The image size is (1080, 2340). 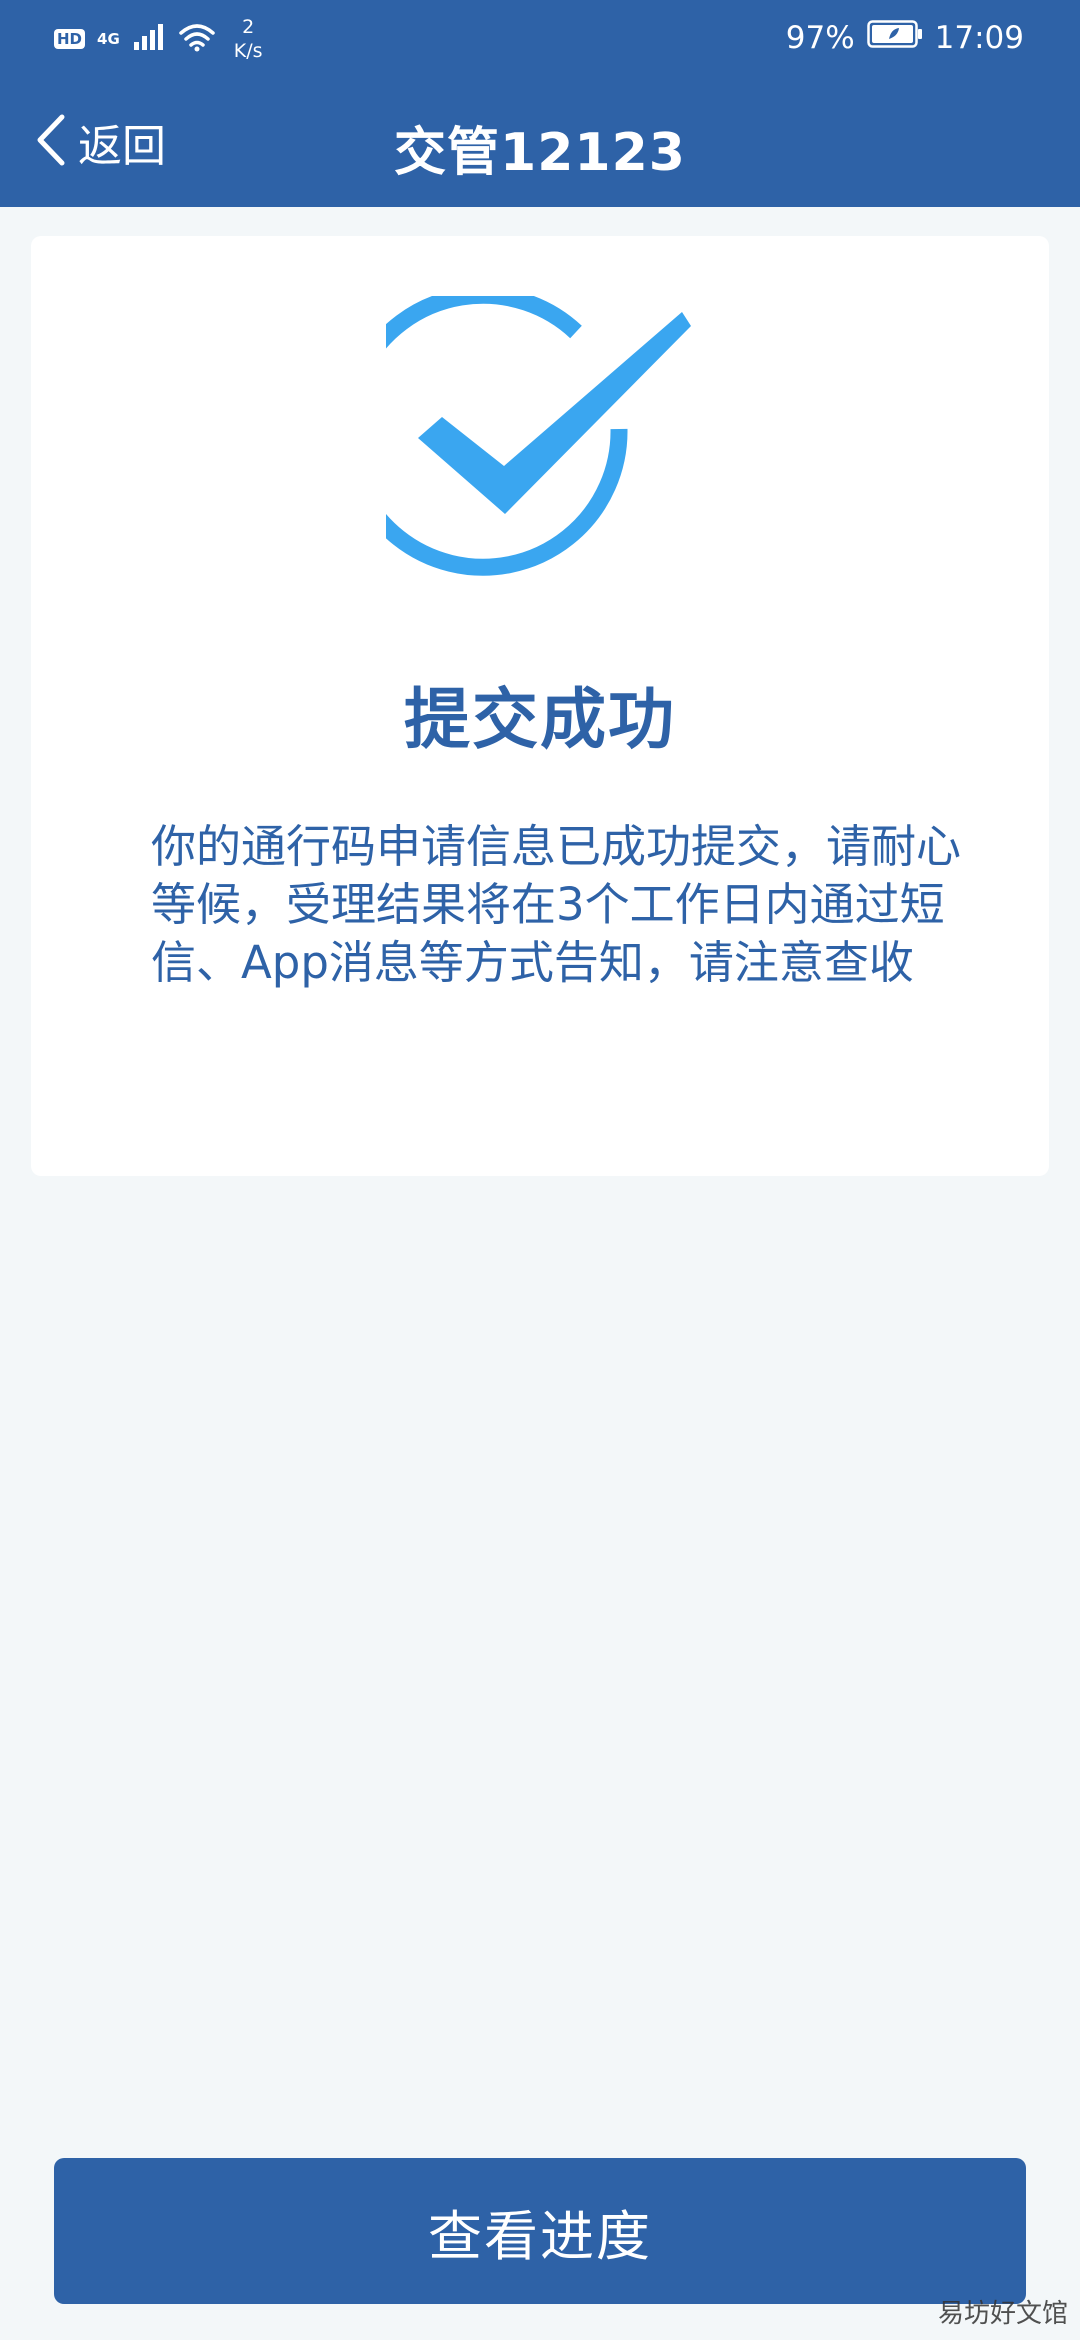 What do you see at coordinates (197, 39) in the screenshot?
I see `wifi-icon` at bounding box center [197, 39].